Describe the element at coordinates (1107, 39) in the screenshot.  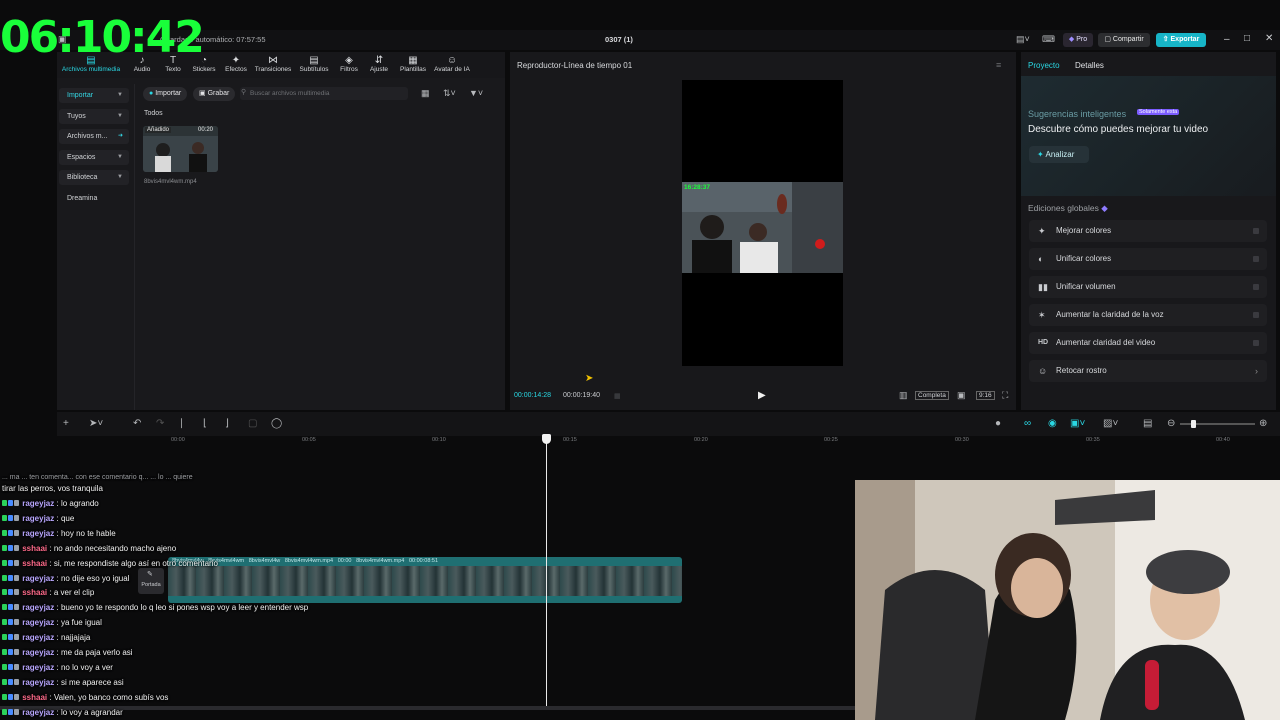
I see `share-icon: ▢` at that location.